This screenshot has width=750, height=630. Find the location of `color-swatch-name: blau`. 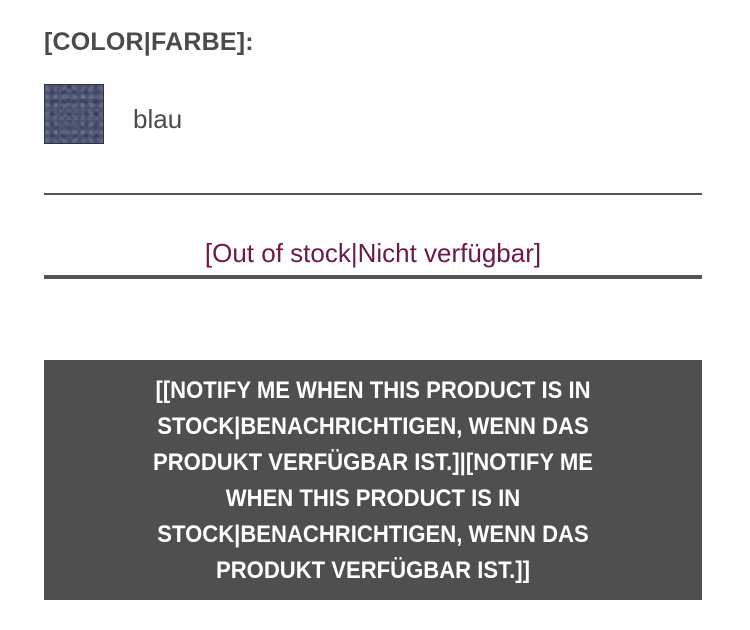

color-swatch-name: blau is located at coordinates (158, 119).